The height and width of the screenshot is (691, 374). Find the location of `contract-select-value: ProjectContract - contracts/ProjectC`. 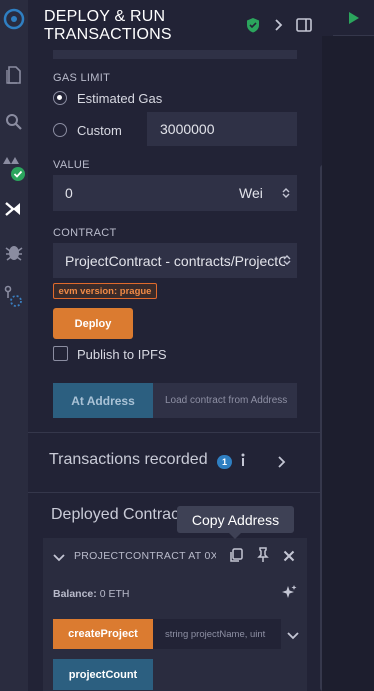

contract-select-value: ProjectContract - contracts/ProjectC is located at coordinates (175, 260).